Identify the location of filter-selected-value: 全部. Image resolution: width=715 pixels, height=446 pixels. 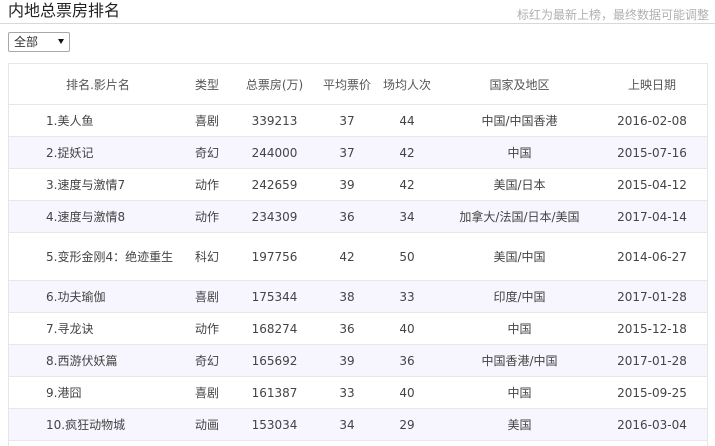
(26, 42).